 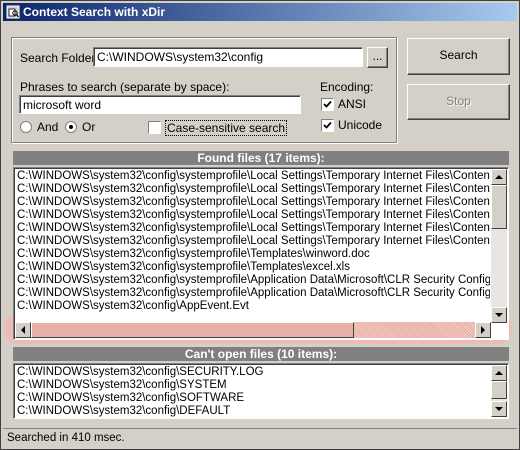 I want to click on and-radio, so click(x=26, y=127).